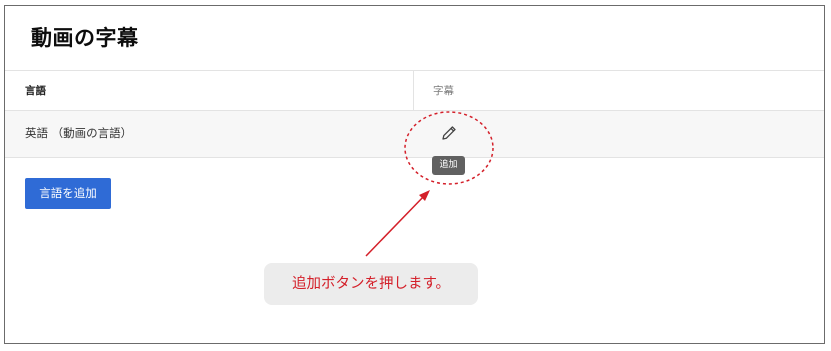 Image resolution: width=831 pixels, height=351 pixels. Describe the element at coordinates (68, 193) in the screenshot. I see `add-language-button: 言語を追加` at that location.